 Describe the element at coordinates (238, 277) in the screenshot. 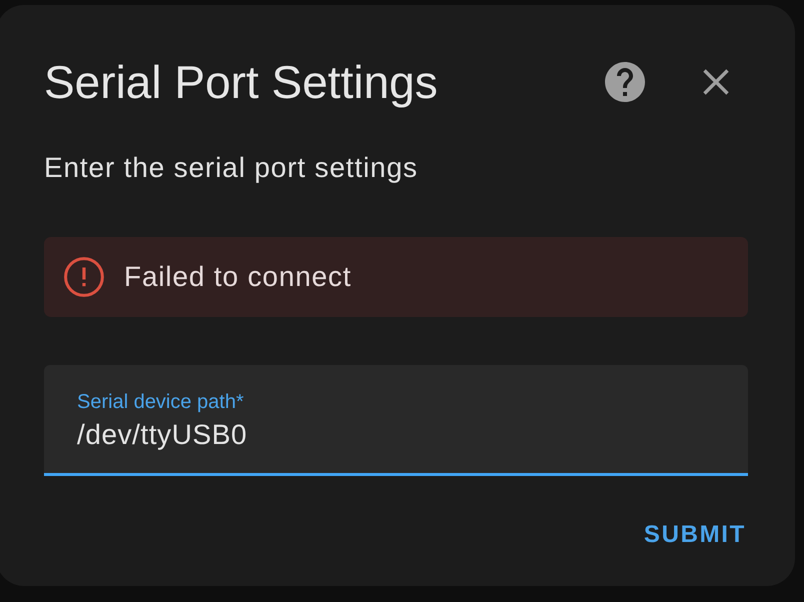

I see `alert-message: Failed to connect` at that location.